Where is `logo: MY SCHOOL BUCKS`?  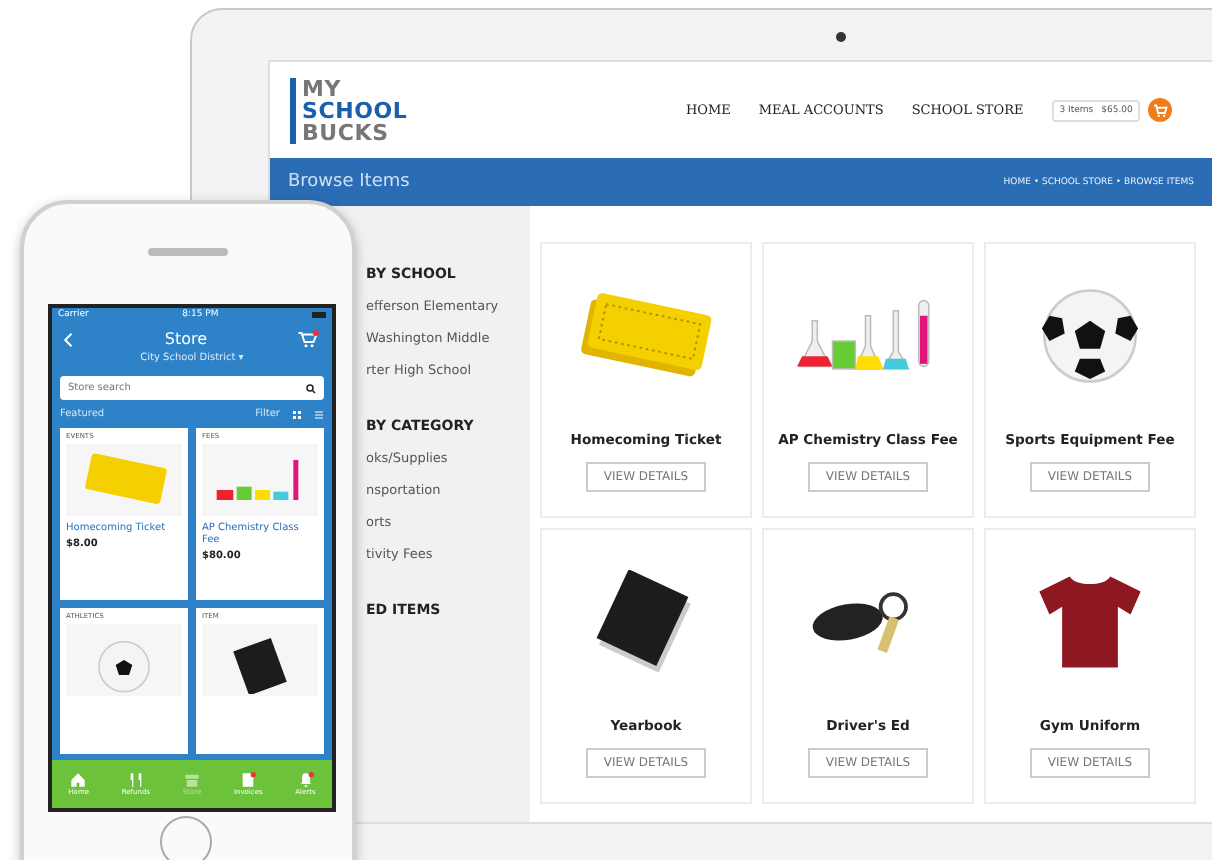
logo: MY SCHOOL BUCKS is located at coordinates (349, 110).